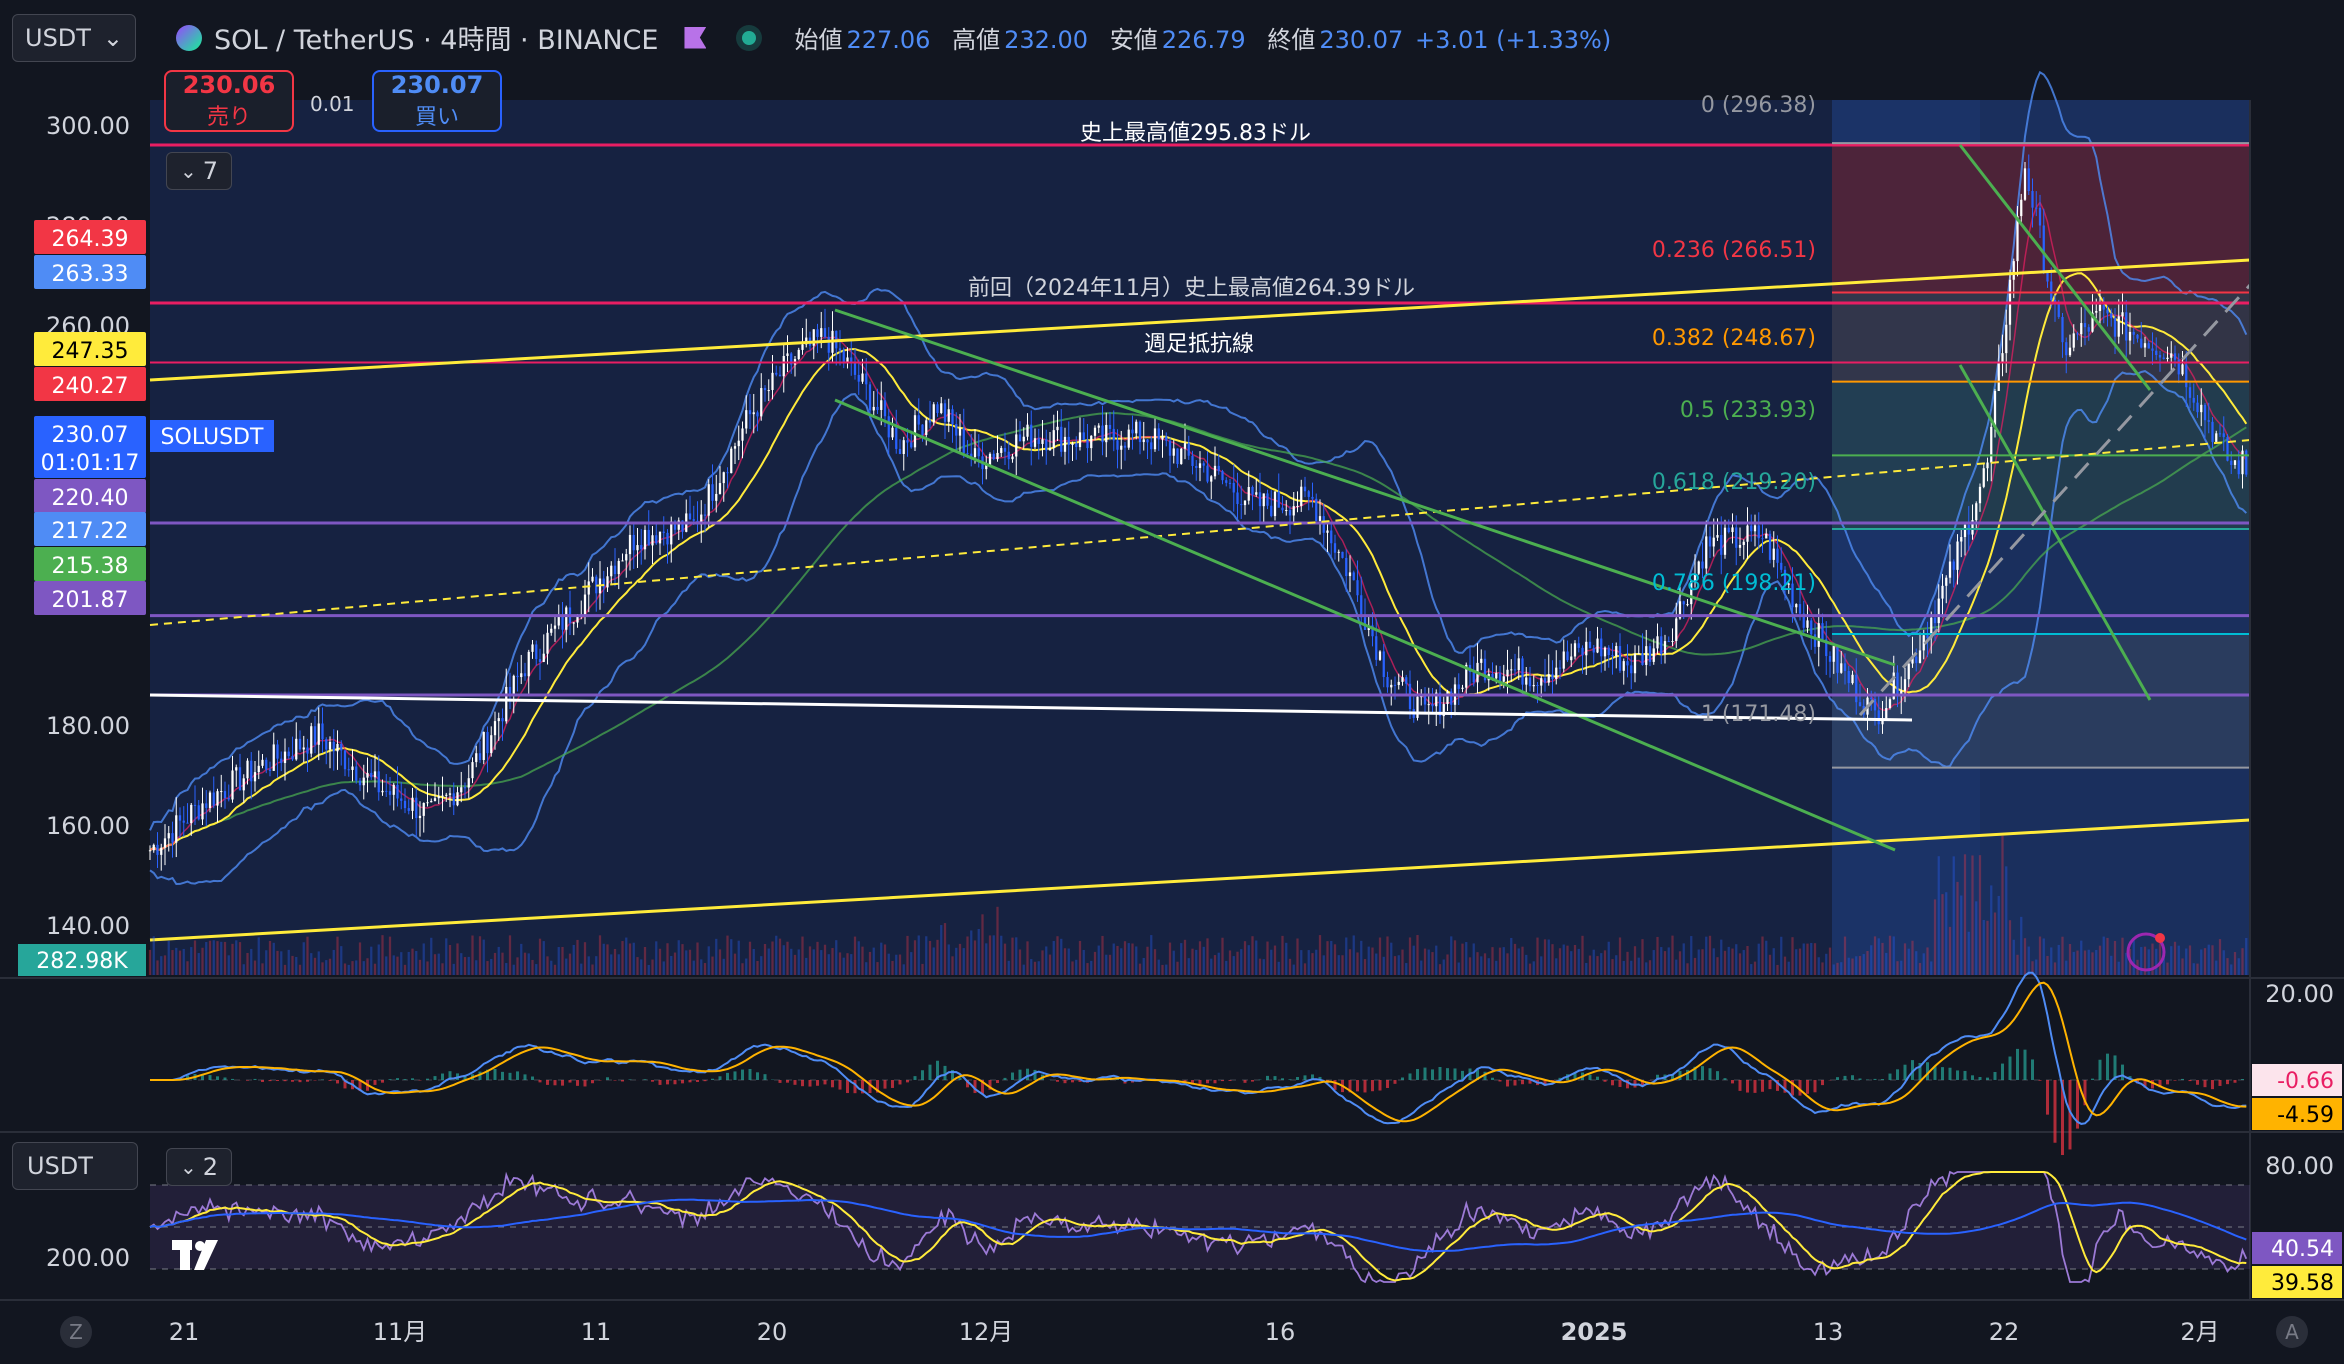 The height and width of the screenshot is (1364, 2344). What do you see at coordinates (437, 101) in the screenshot?
I see `buy-button: 230.07 買い` at bounding box center [437, 101].